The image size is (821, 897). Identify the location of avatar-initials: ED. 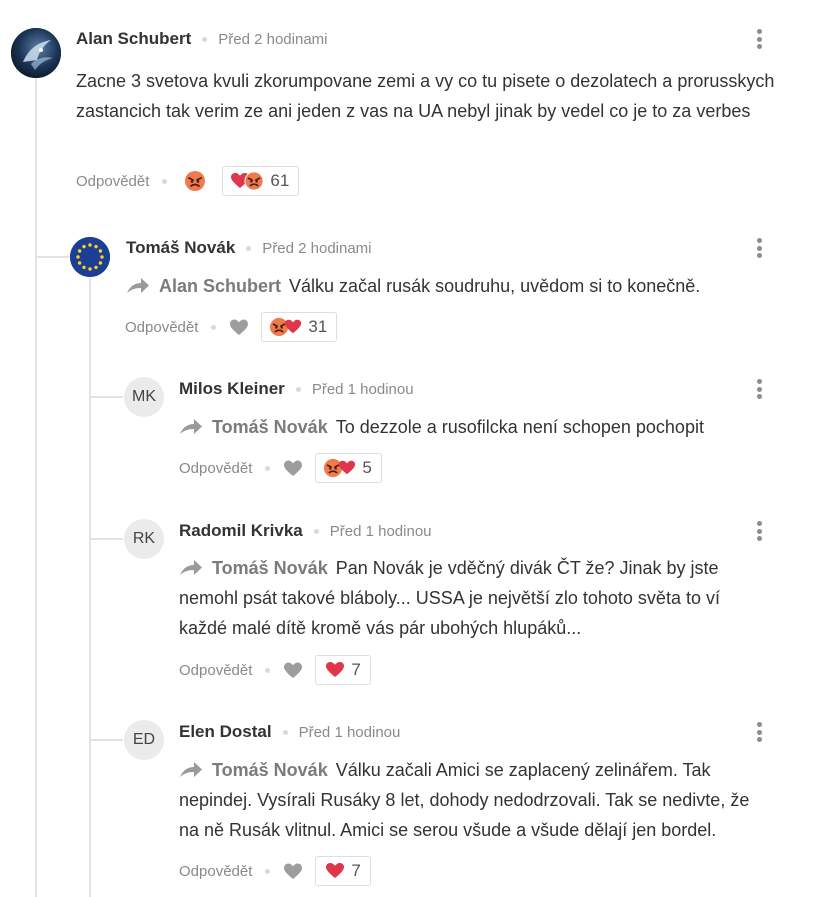
(144, 739).